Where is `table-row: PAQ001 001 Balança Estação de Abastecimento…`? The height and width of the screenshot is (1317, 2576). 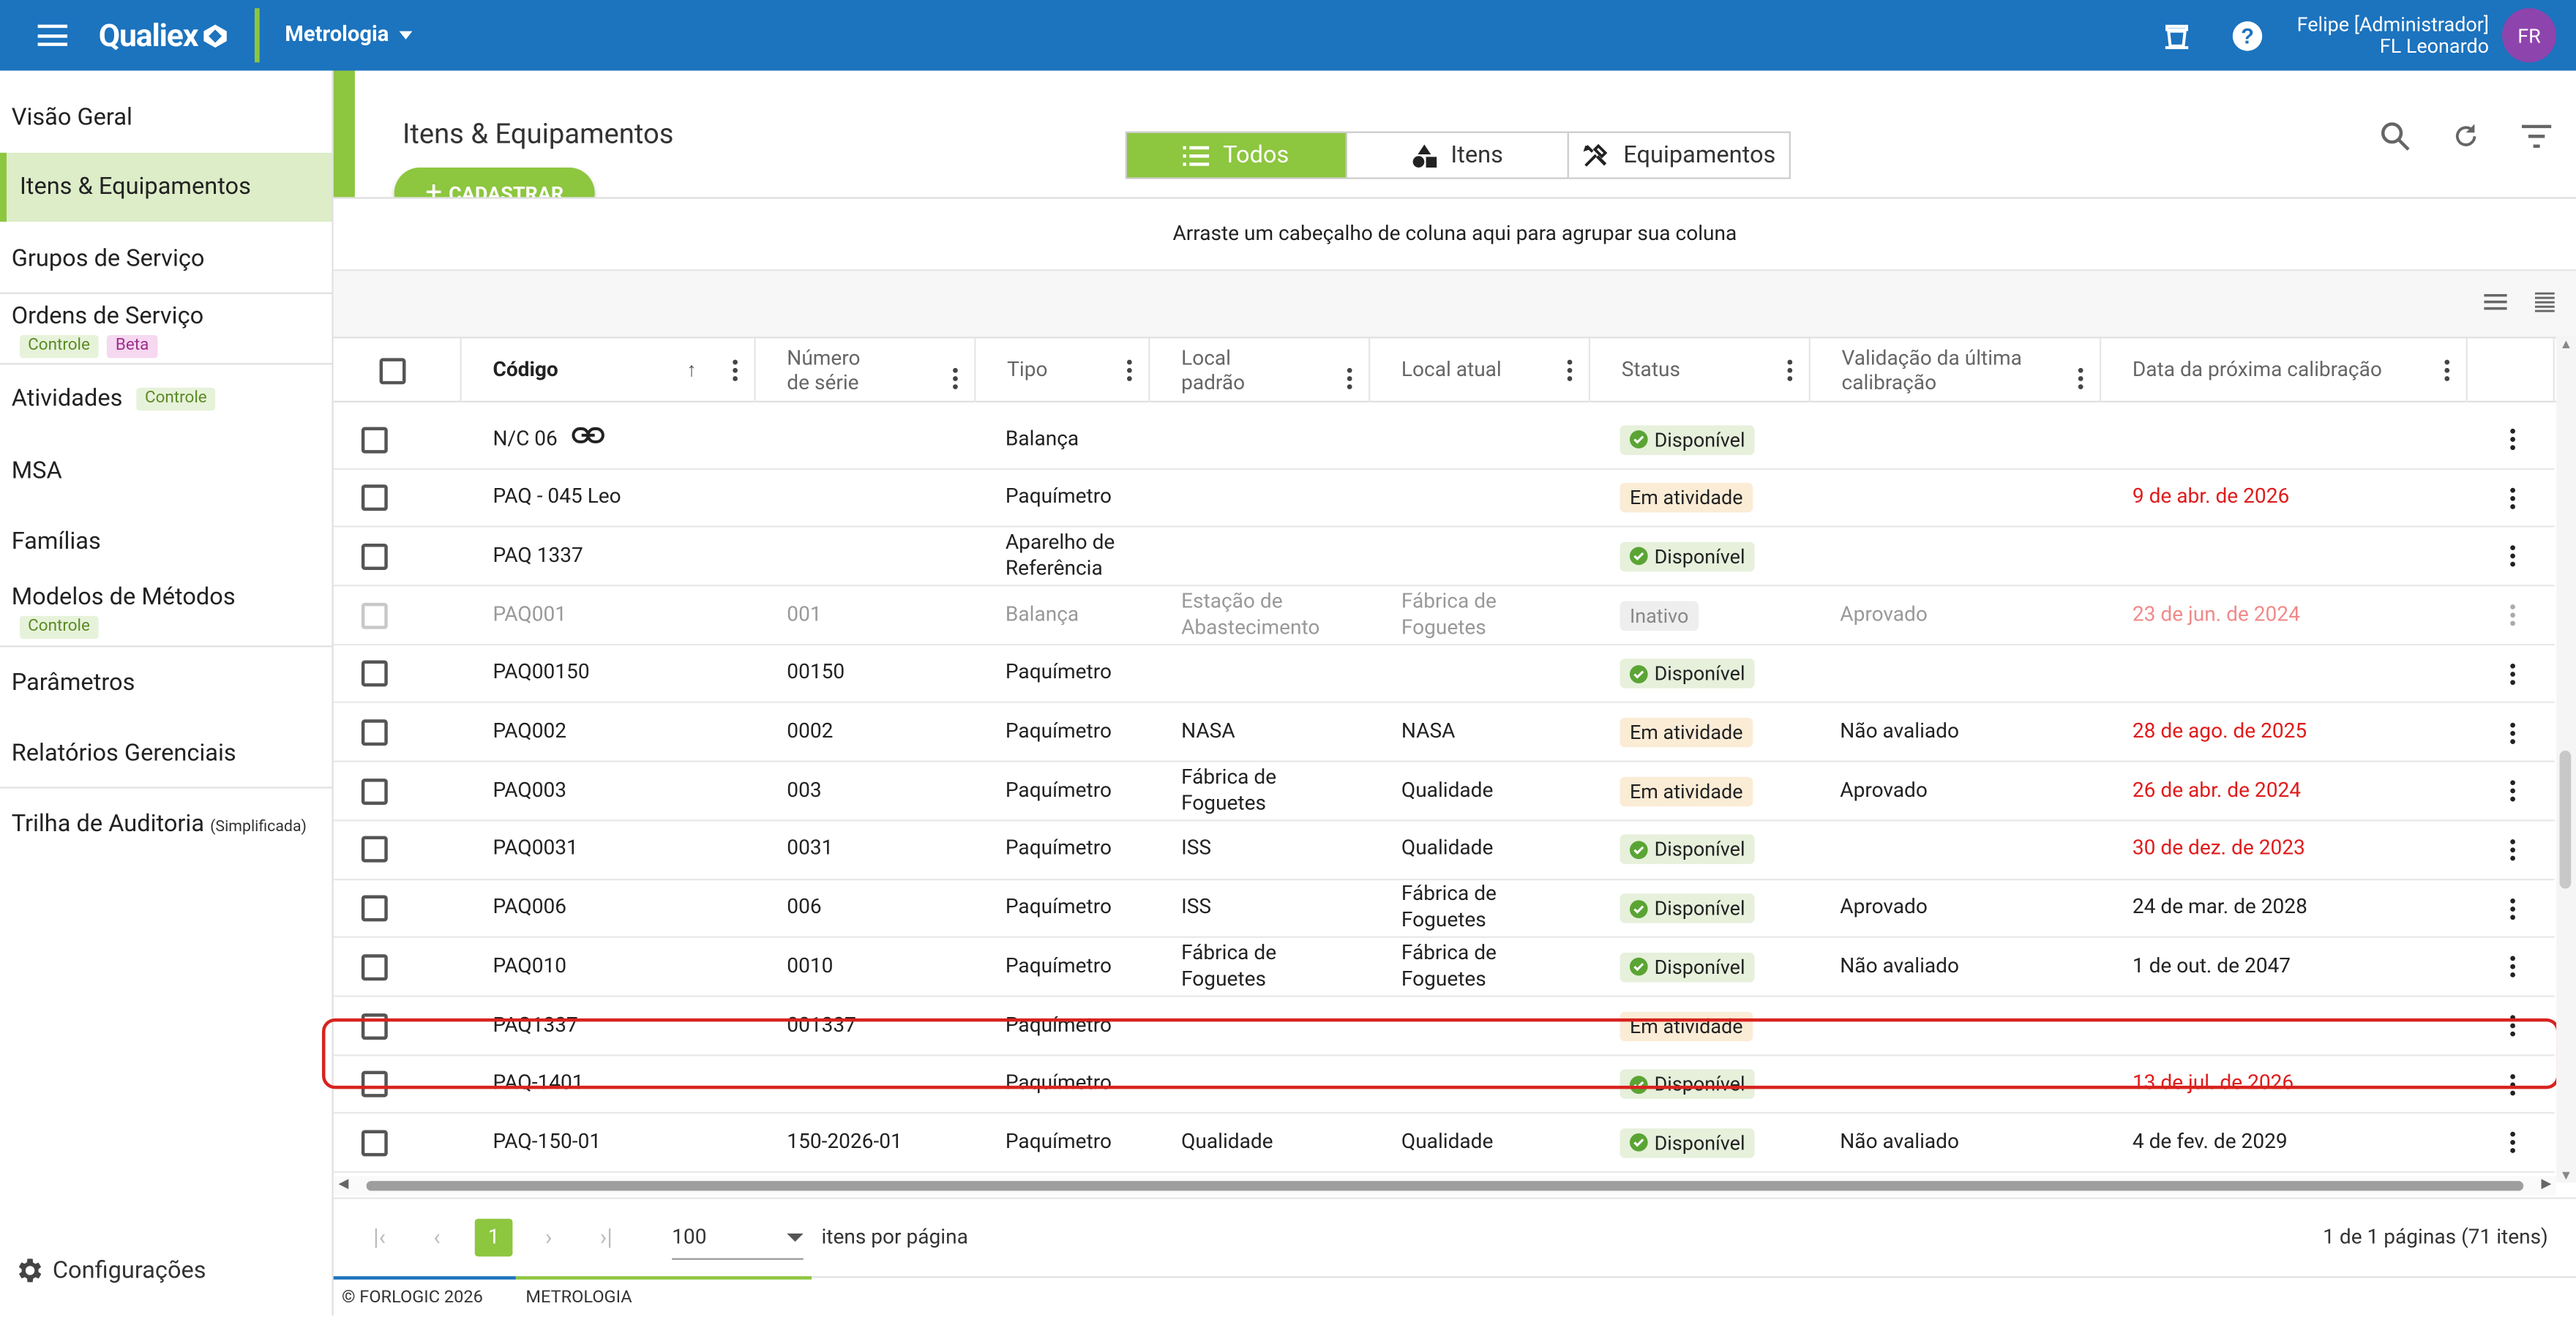 table-row: PAQ001 001 Balança Estação de Abastecimento… is located at coordinates (1444, 616).